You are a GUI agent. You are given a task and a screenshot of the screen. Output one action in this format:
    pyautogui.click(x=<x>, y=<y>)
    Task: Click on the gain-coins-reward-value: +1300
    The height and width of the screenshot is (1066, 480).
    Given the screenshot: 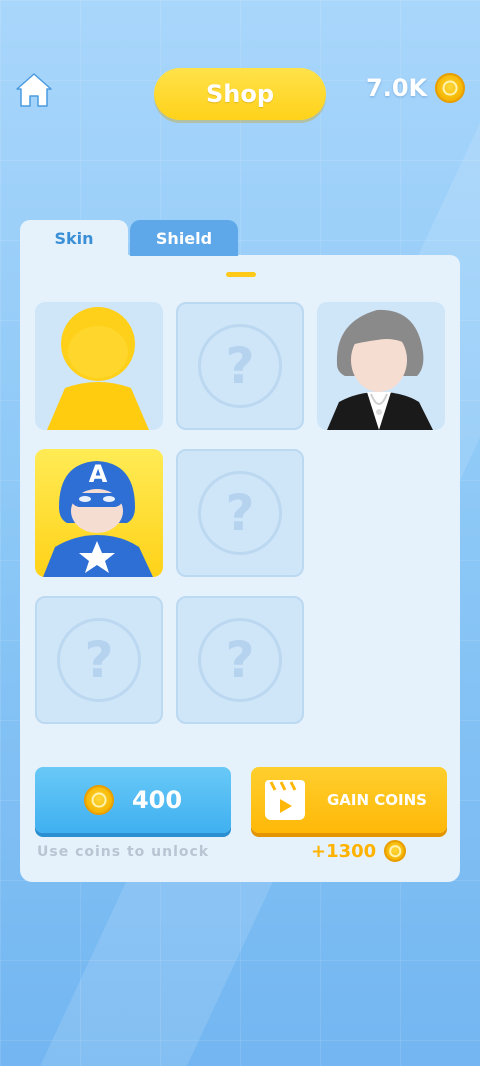 What is the action you would take?
    pyautogui.click(x=344, y=851)
    